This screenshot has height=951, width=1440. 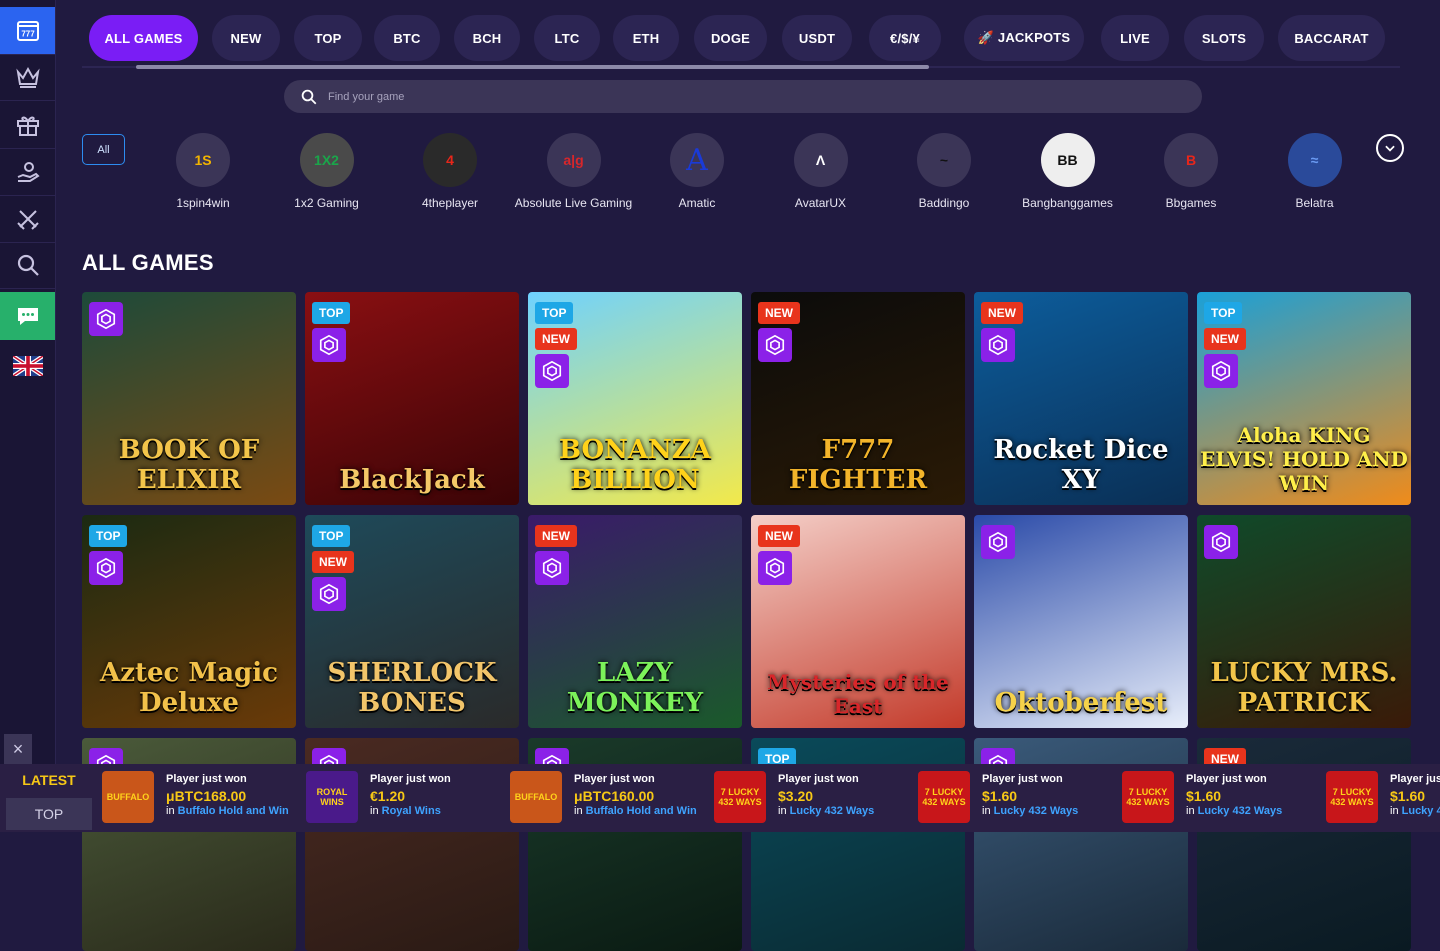 I want to click on top-badge: TOP, so click(x=331, y=536).